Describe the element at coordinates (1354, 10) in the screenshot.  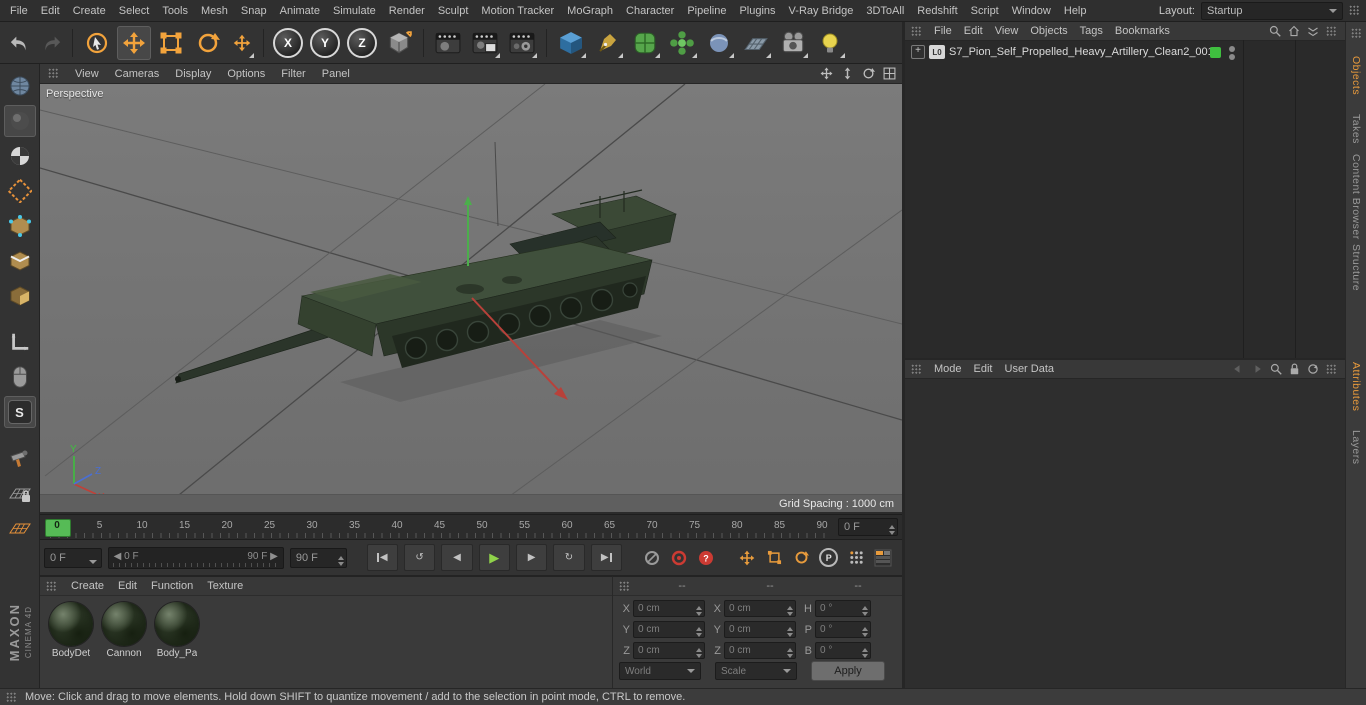
I see `layout-grid-icon` at that location.